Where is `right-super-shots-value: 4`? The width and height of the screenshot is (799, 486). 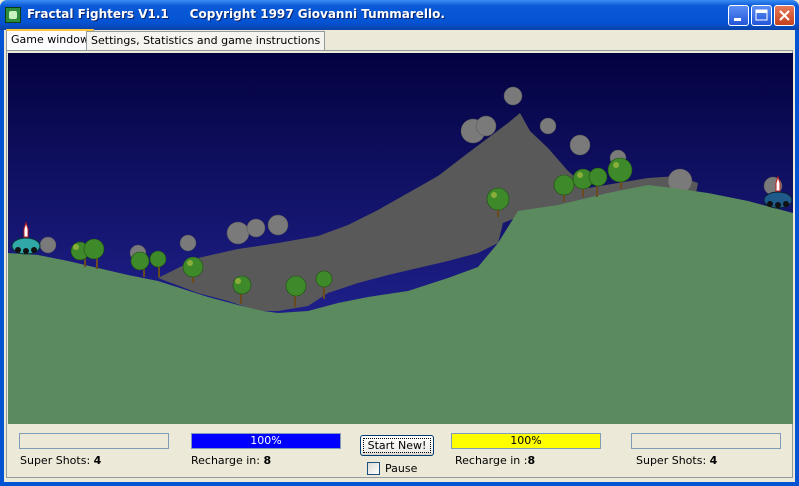
right-super-shots-value: 4 is located at coordinates (713, 460).